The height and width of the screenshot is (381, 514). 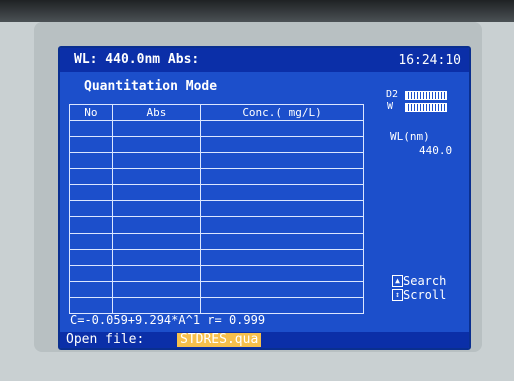 I want to click on open-file-name: STDRES.qua, so click(x=219, y=340).